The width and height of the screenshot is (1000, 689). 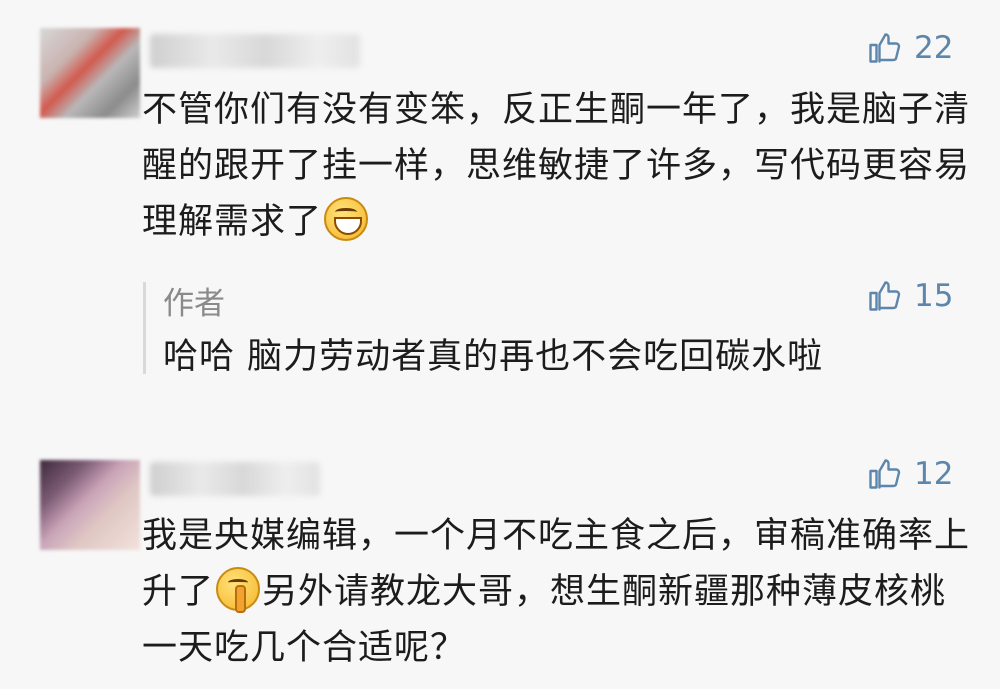 What do you see at coordinates (934, 474) in the screenshot?
I see `like-count: 12` at bounding box center [934, 474].